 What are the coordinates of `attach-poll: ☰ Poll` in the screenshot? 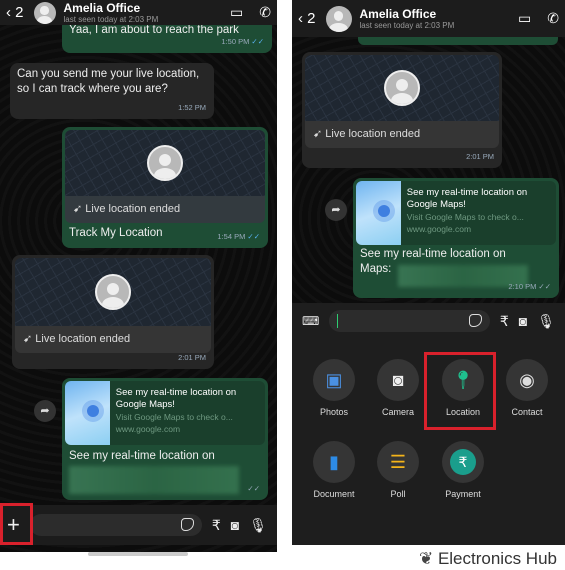 It's located at (398, 470).